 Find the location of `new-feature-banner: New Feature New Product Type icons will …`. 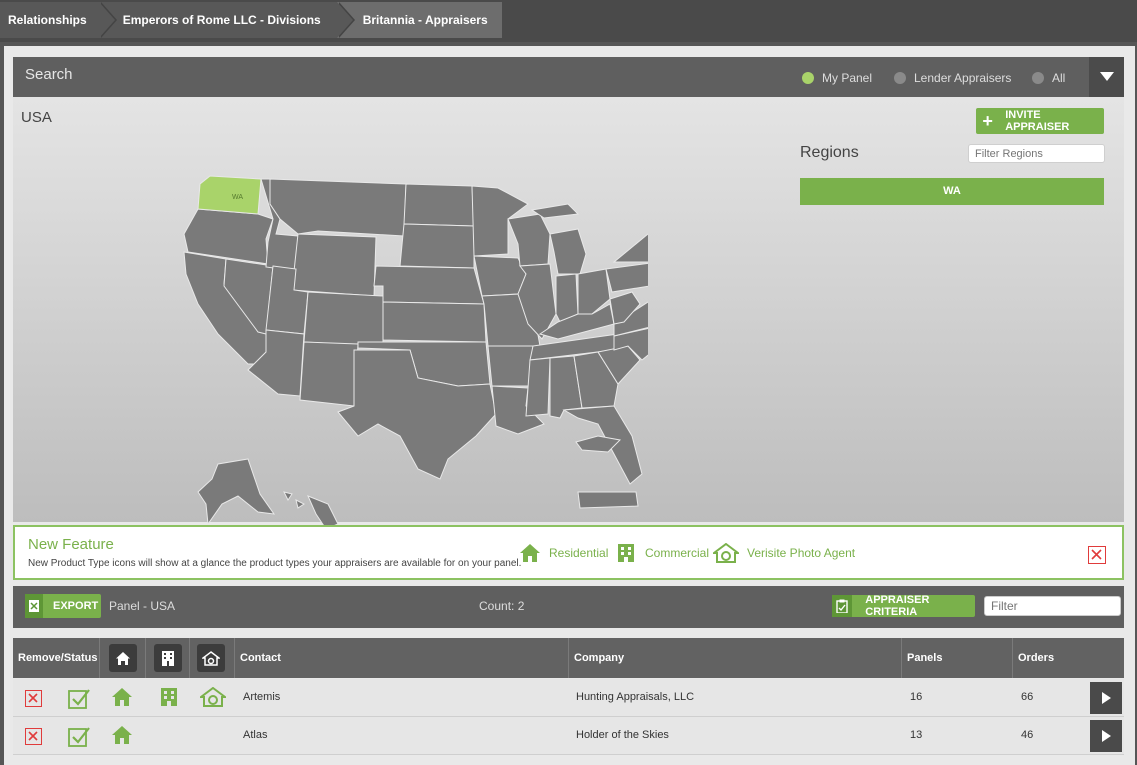

new-feature-banner: New Feature New Product Type icons will … is located at coordinates (568, 552).